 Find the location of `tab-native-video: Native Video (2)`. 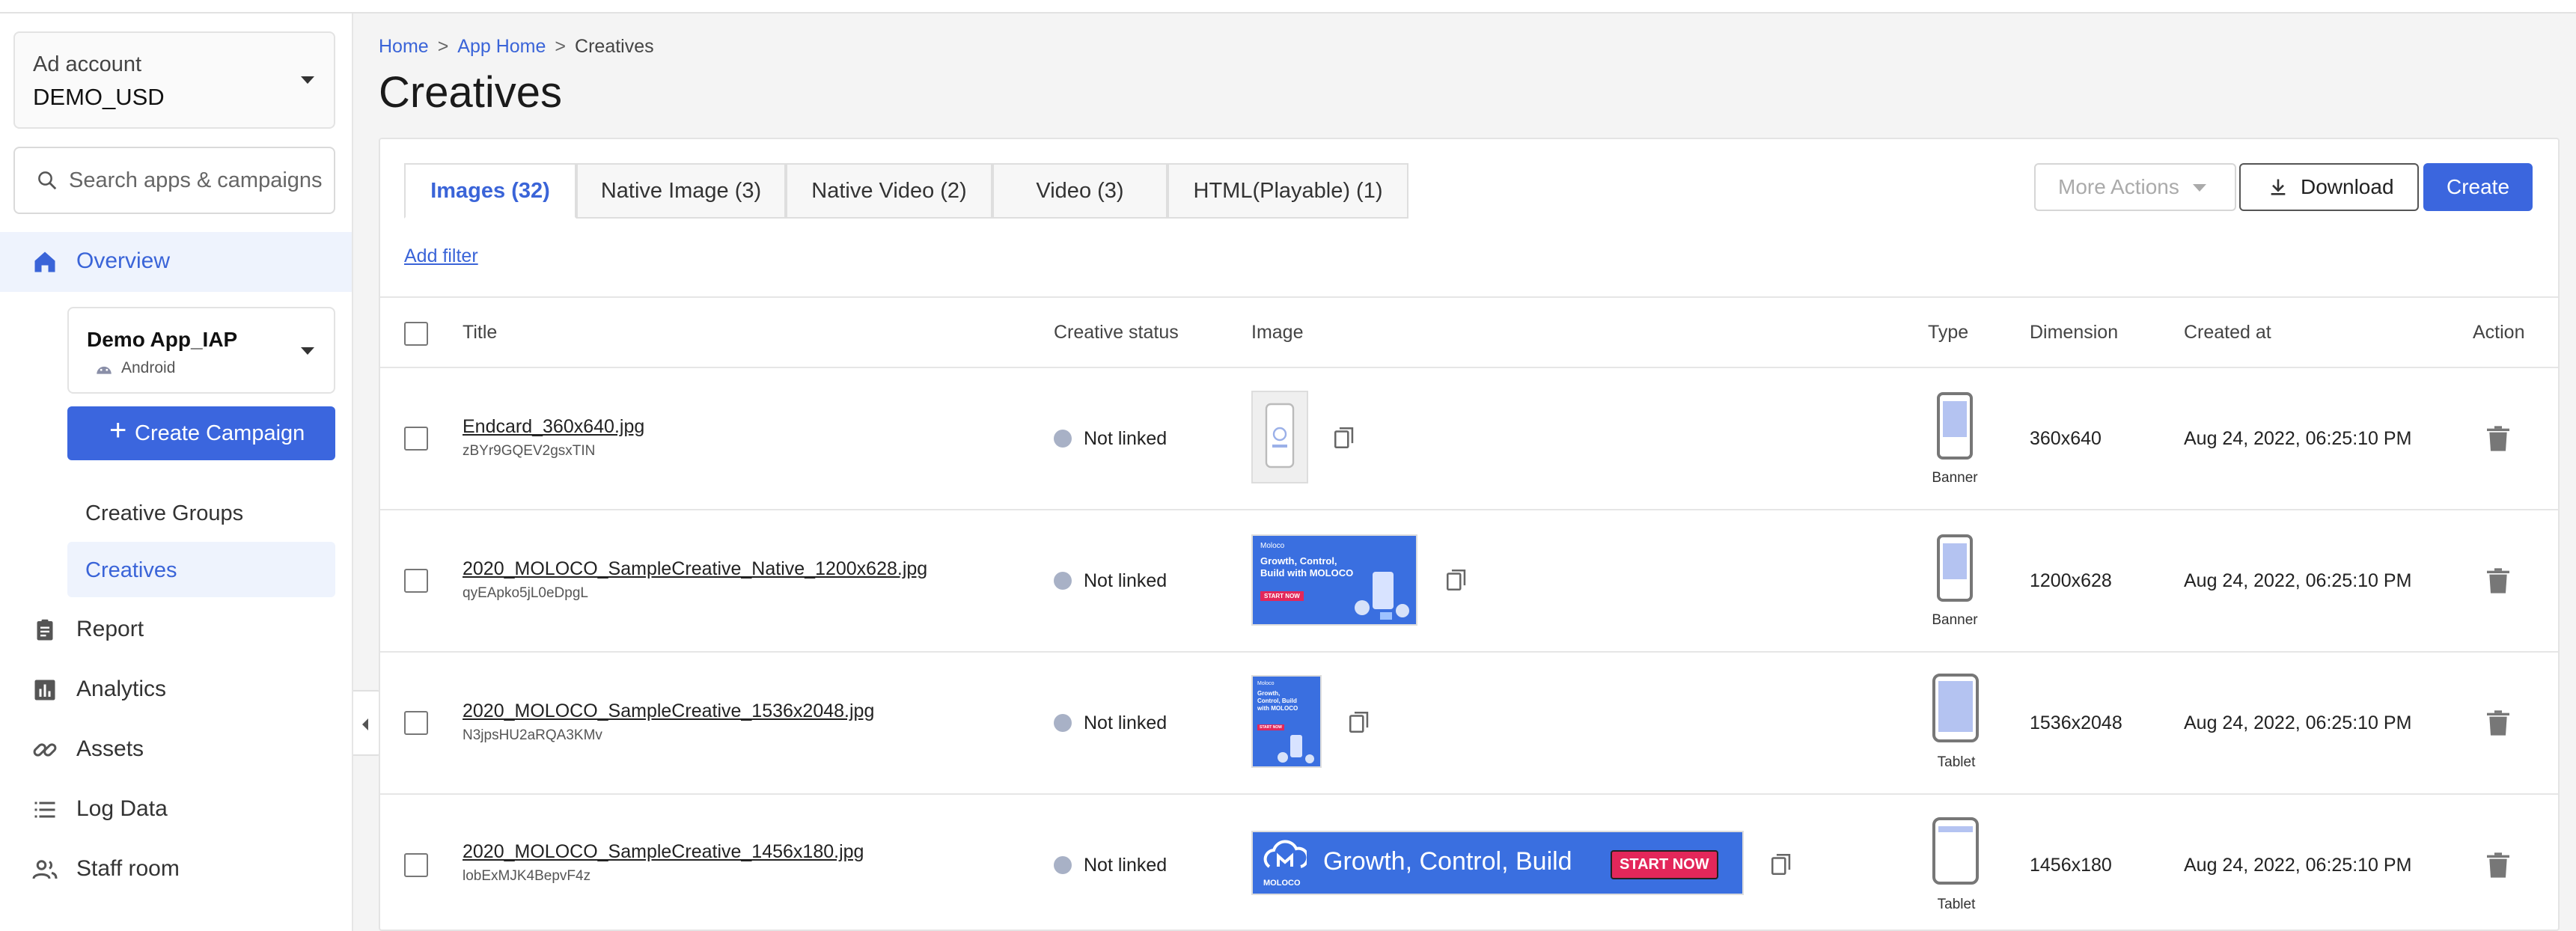

tab-native-video: Native Video (2) is located at coordinates (889, 191).